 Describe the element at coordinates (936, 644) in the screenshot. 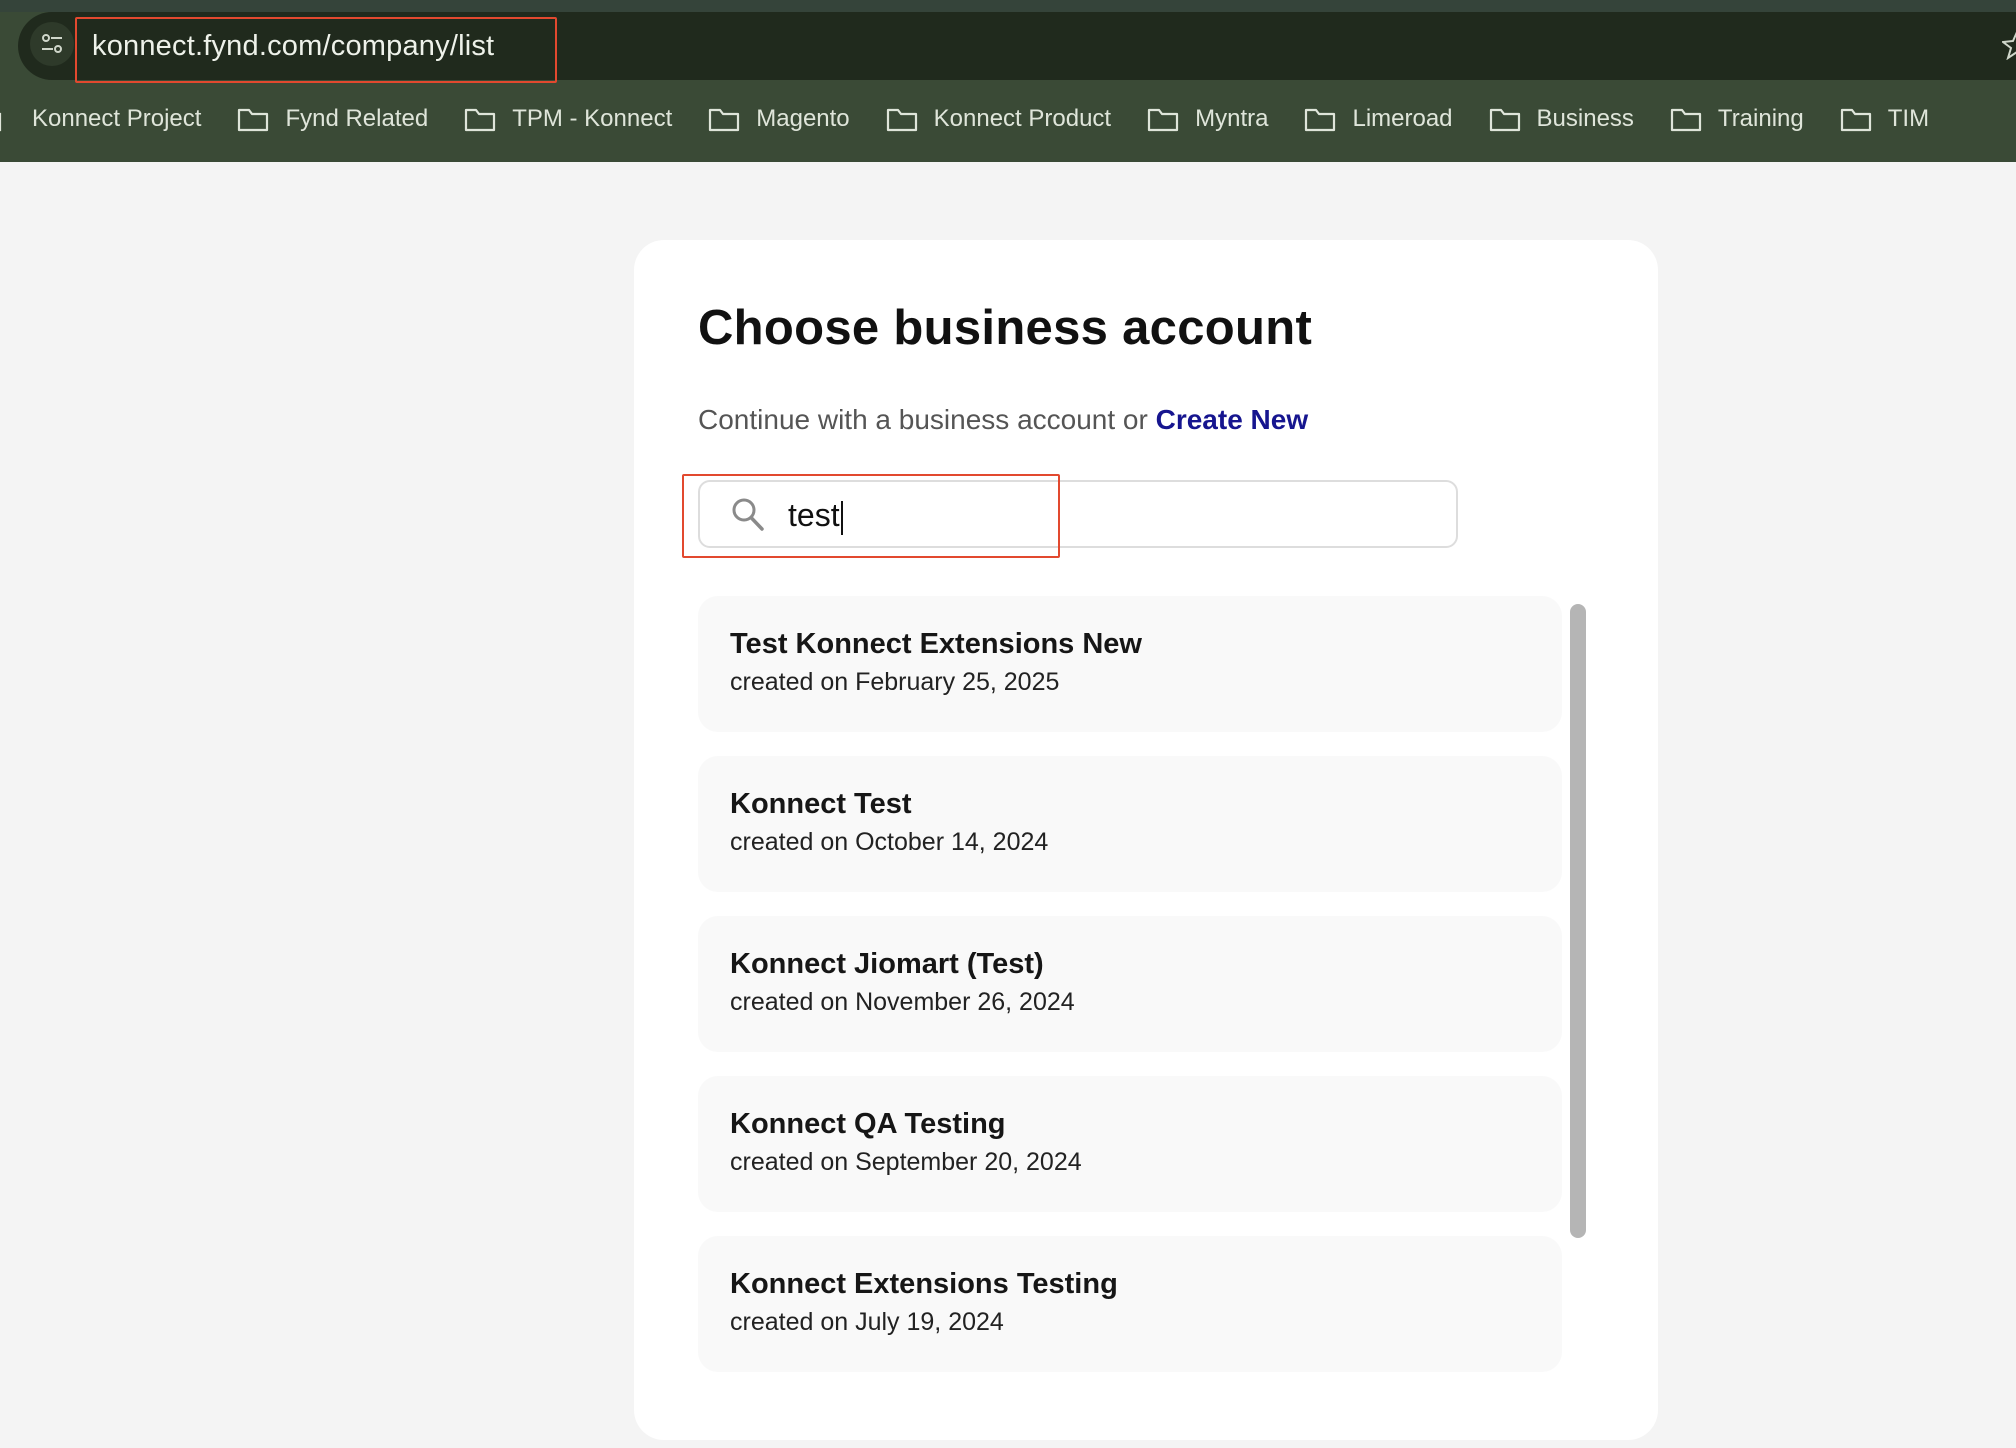

I see `account-name: Test Konnect Extensions New` at that location.